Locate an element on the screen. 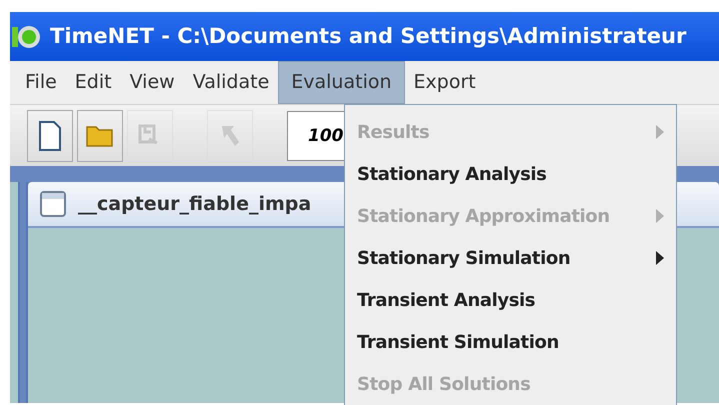 The height and width of the screenshot is (405, 719). menu-item: Export is located at coordinates (444, 82).